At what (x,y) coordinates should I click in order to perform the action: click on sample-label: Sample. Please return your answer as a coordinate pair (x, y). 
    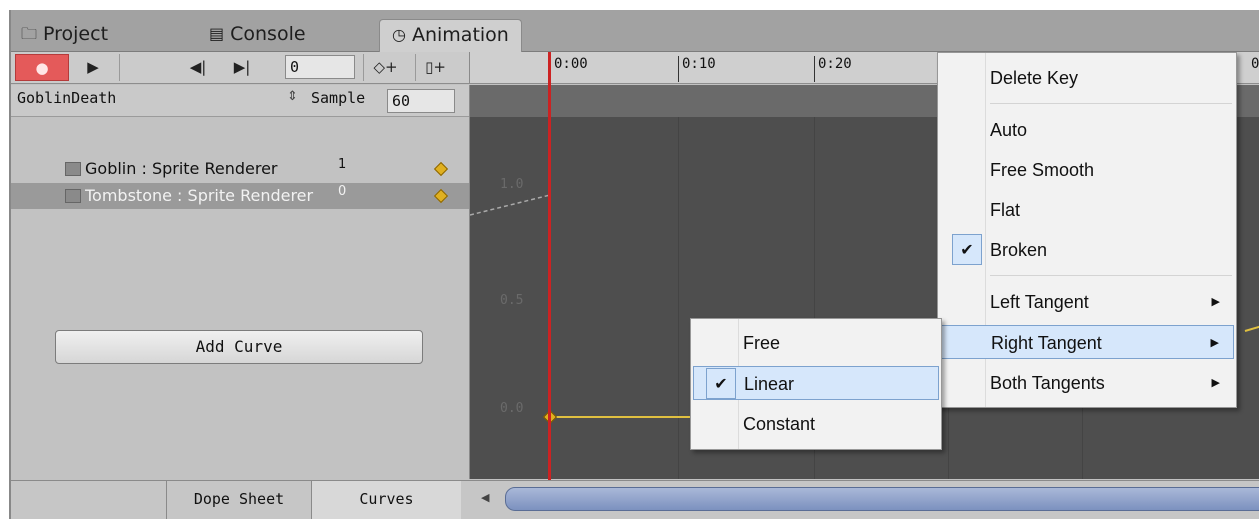
    Looking at the image, I should click on (338, 98).